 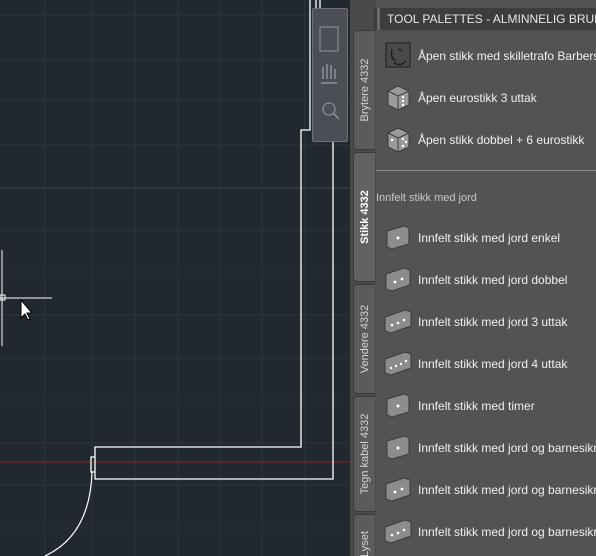 I want to click on crosshair-cursor, so click(x=26, y=298).